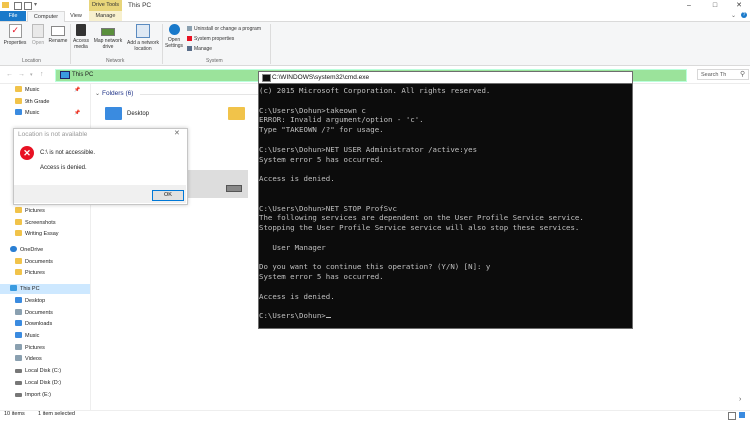  What do you see at coordinates (33, 324) in the screenshot?
I see `nav-item-downloads: Downloads` at bounding box center [33, 324].